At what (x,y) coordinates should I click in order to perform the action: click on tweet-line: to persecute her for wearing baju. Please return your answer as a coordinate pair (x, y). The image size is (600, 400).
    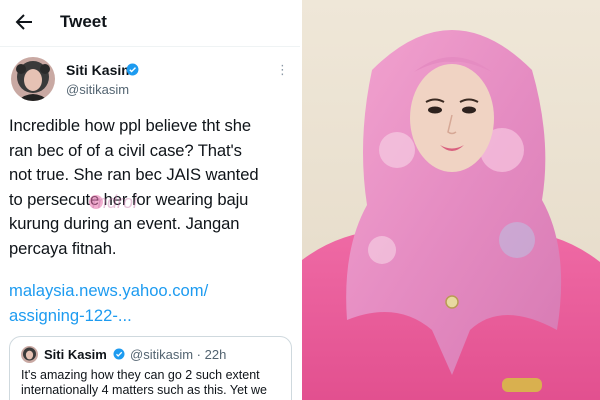
    Looking at the image, I should click on (129, 199).